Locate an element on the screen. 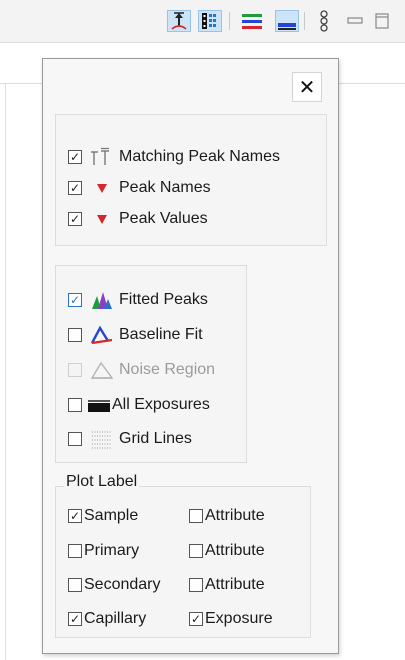  all-exposures-icon is located at coordinates (99, 405).